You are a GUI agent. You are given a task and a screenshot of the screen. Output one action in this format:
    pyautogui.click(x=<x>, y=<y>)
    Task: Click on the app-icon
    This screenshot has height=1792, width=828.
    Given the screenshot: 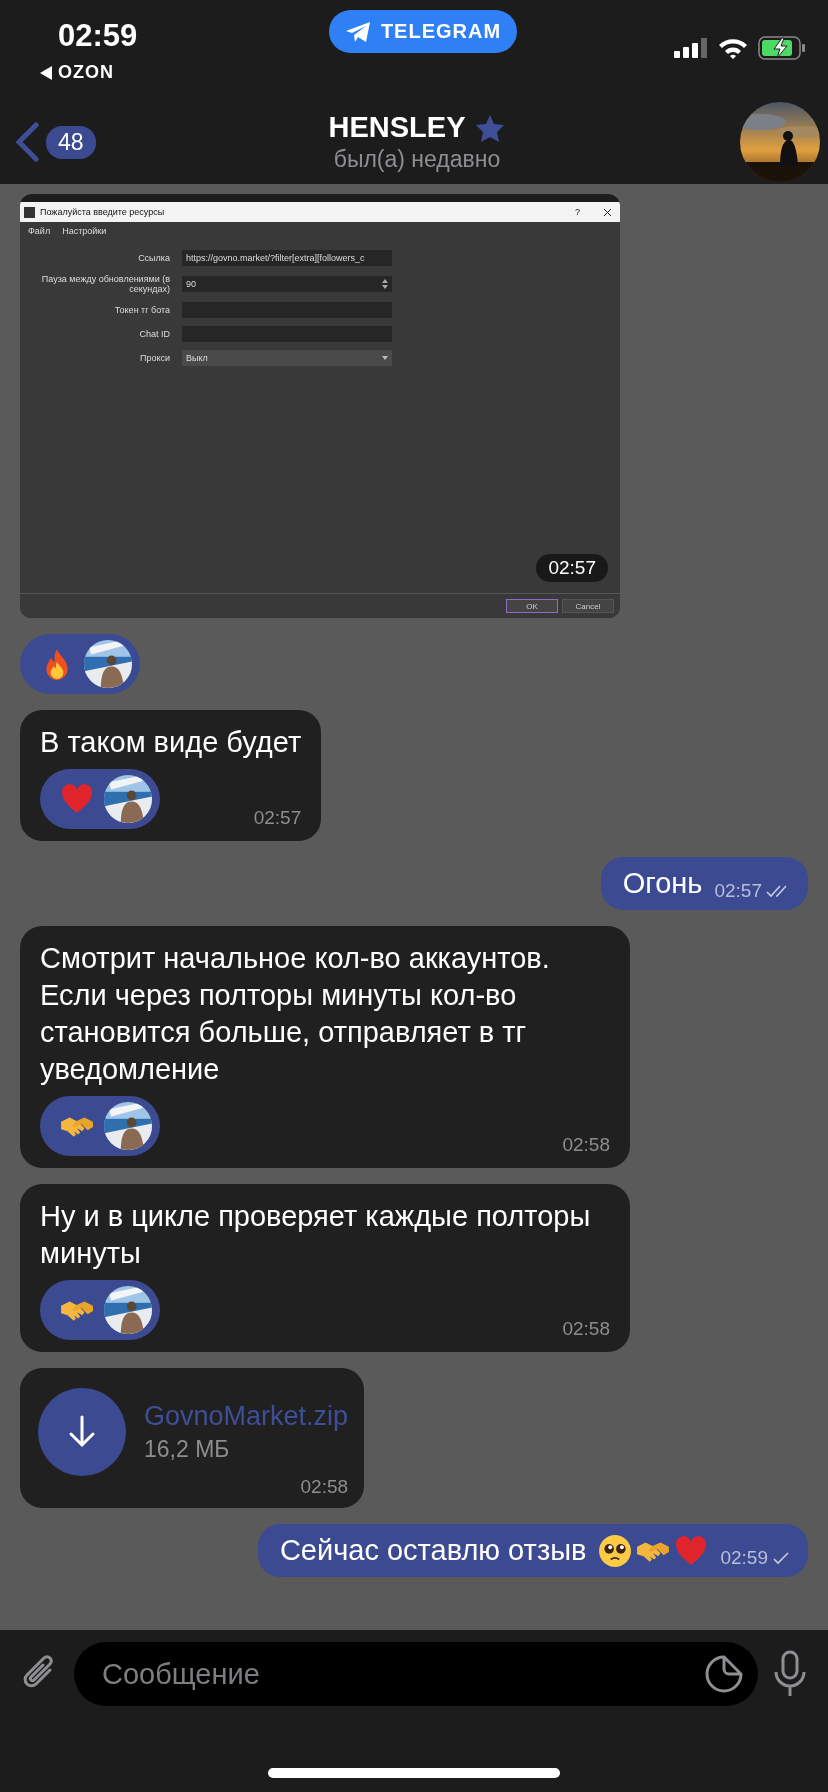 What is the action you would take?
    pyautogui.click(x=29, y=212)
    